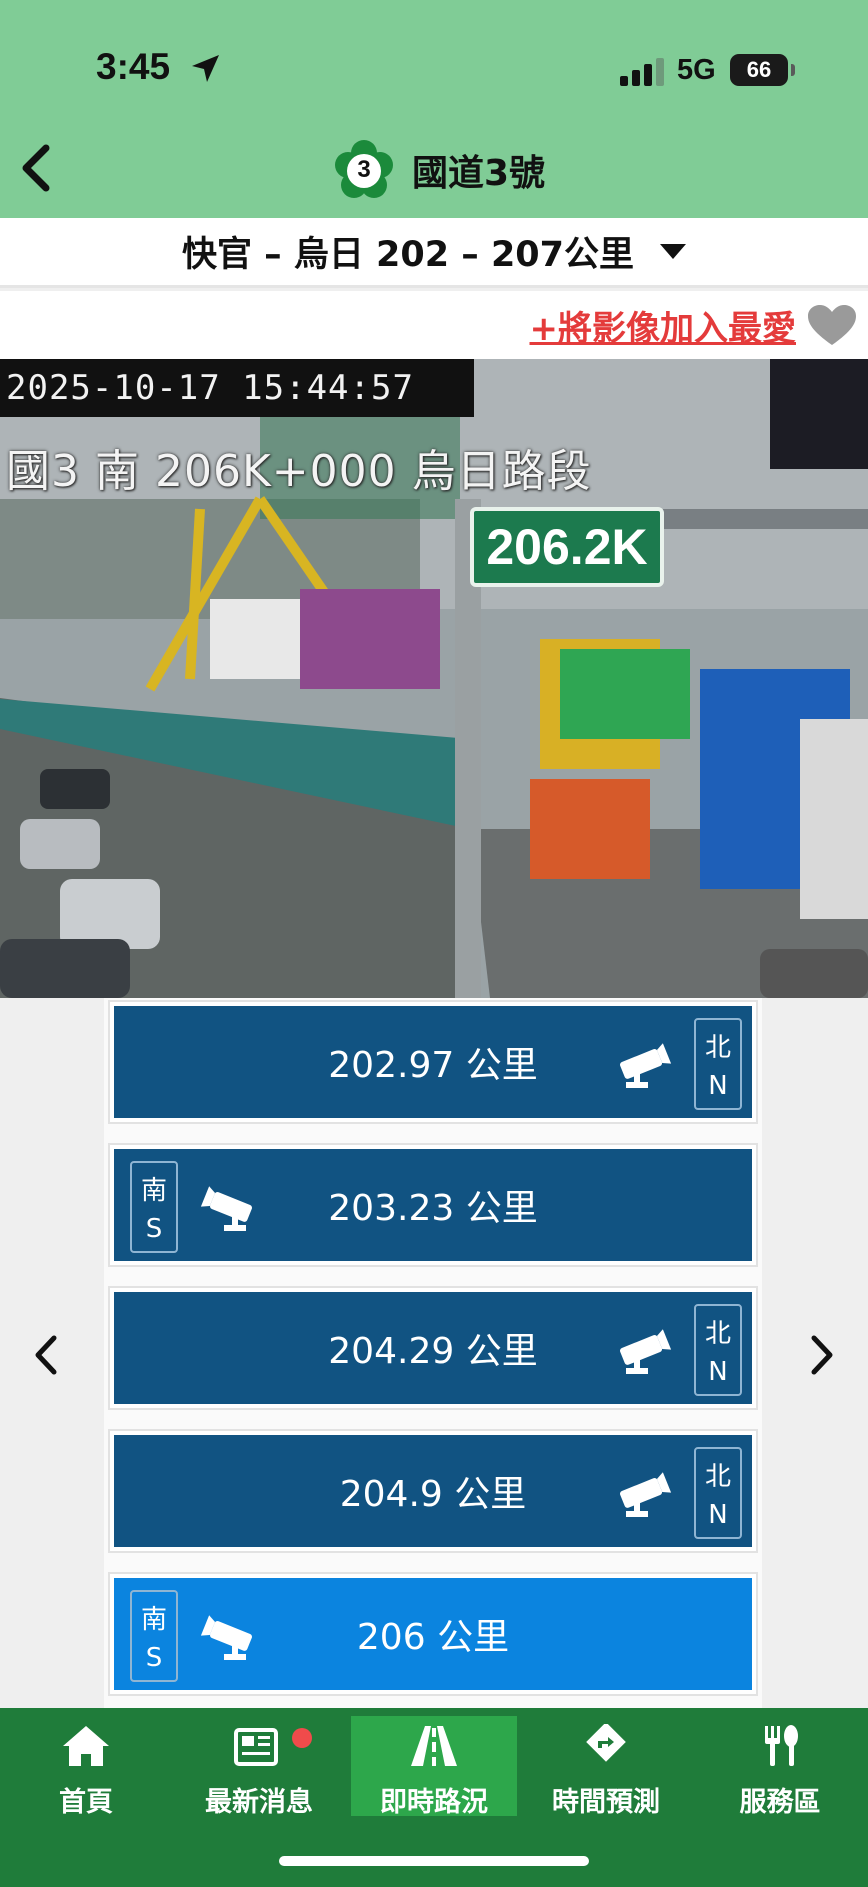 This screenshot has width=868, height=1887. I want to click on section-dropdown: 快官 – 烏日 202 – 207公里, so click(434, 253).